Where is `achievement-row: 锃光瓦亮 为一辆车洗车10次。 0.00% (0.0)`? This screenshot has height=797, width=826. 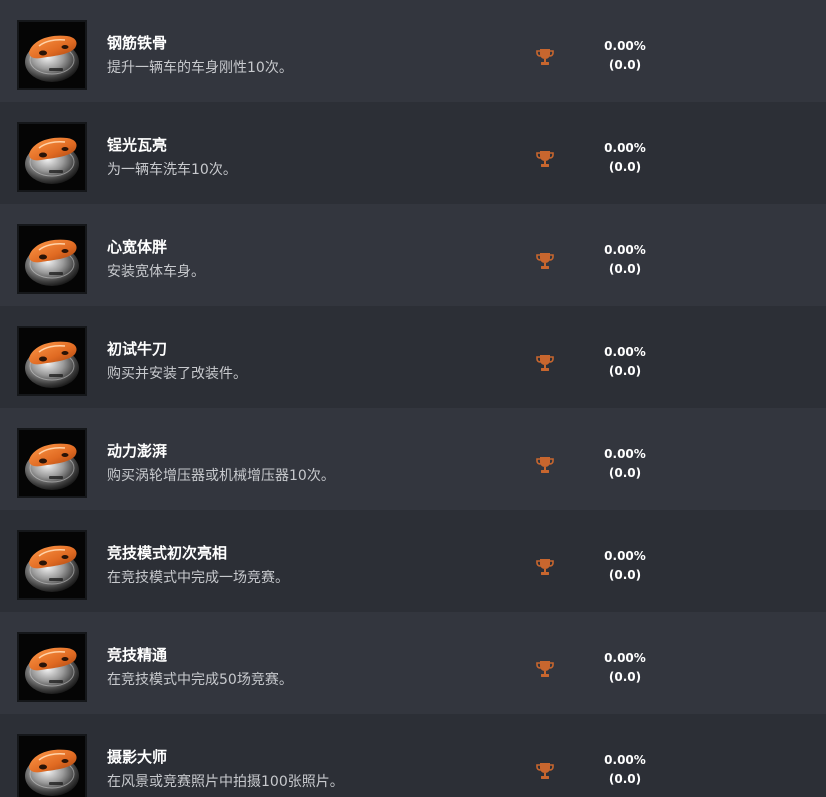 achievement-row: 锃光瓦亮 为一辆车洗车10次。 0.00% (0.0) is located at coordinates (413, 153).